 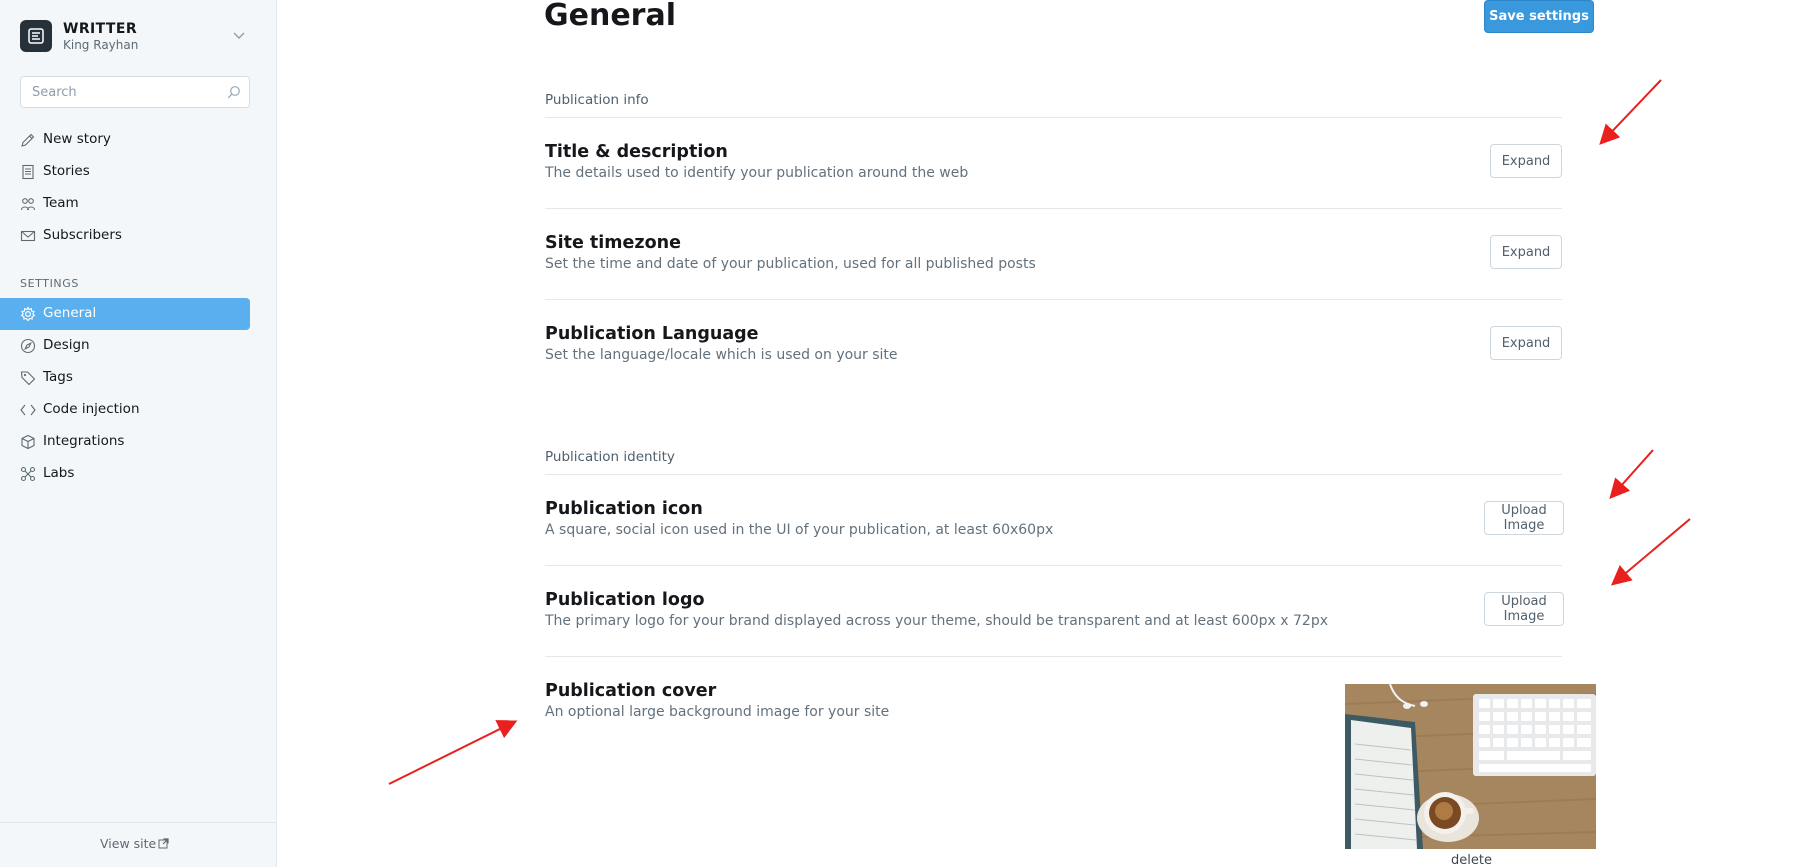 What do you see at coordinates (77, 139) in the screenshot?
I see `nav-item-label: New story` at bounding box center [77, 139].